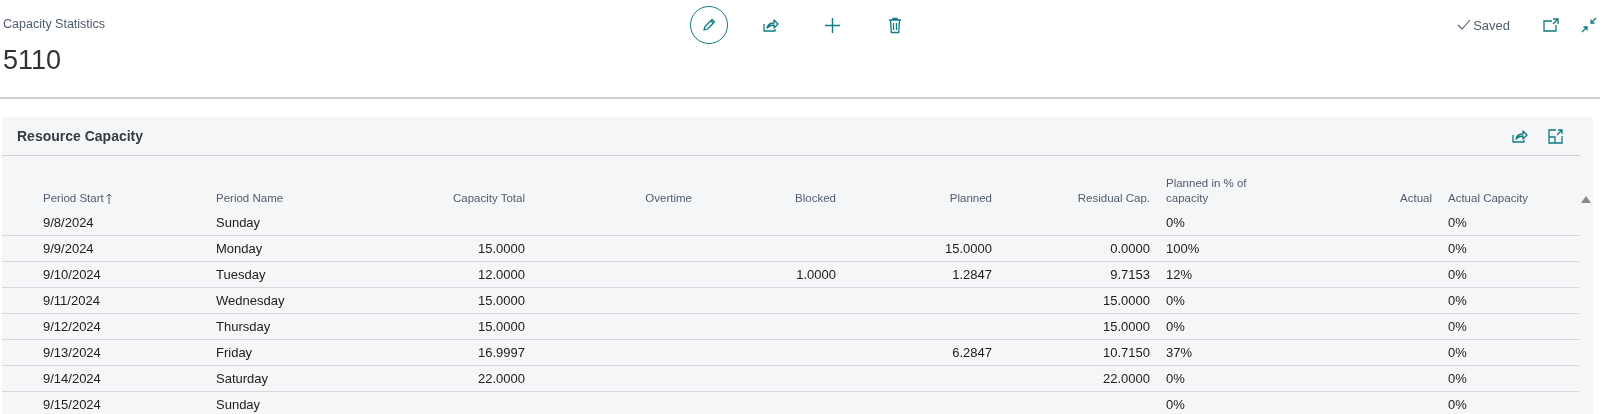 The image size is (1614, 414). I want to click on saved-status: Saved, so click(1483, 25).